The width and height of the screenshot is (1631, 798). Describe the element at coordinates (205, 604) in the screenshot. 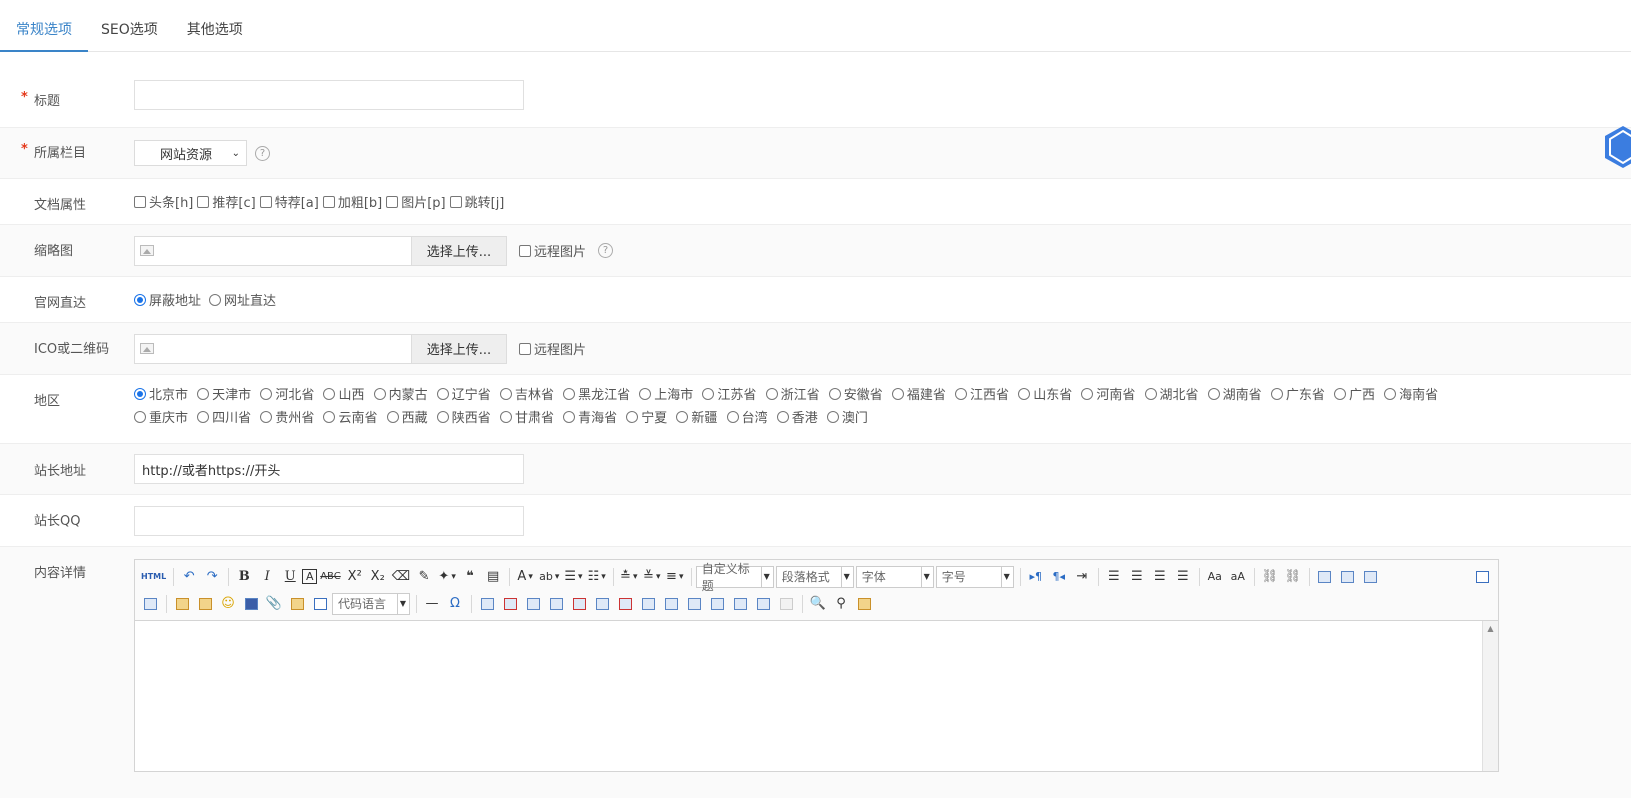

I see `multi-image-icon` at that location.